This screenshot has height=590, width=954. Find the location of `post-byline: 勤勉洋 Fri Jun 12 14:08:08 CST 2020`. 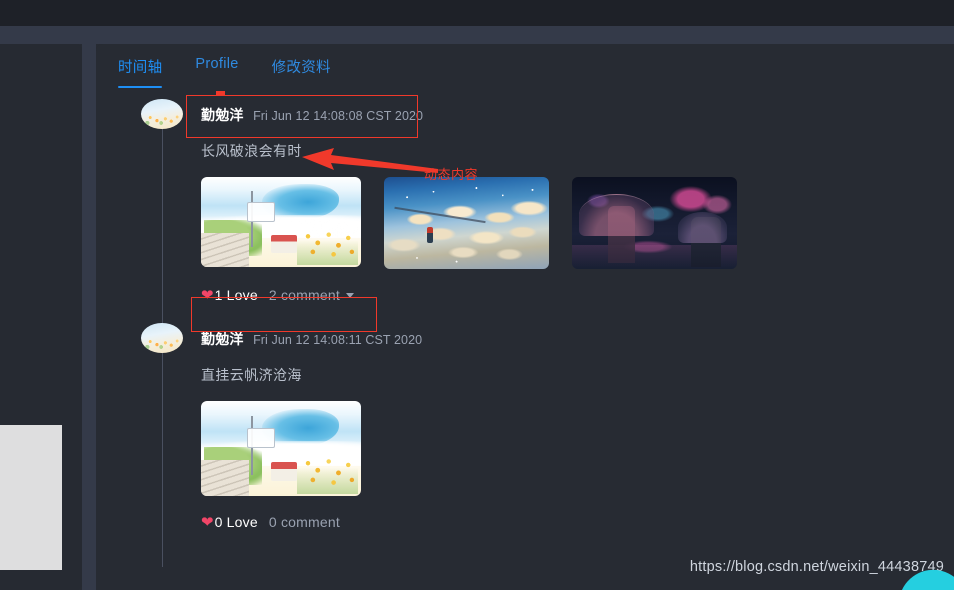

post-byline: 勤勉洋 Fri Jun 12 14:08:08 CST 2020 is located at coordinates (312, 115).